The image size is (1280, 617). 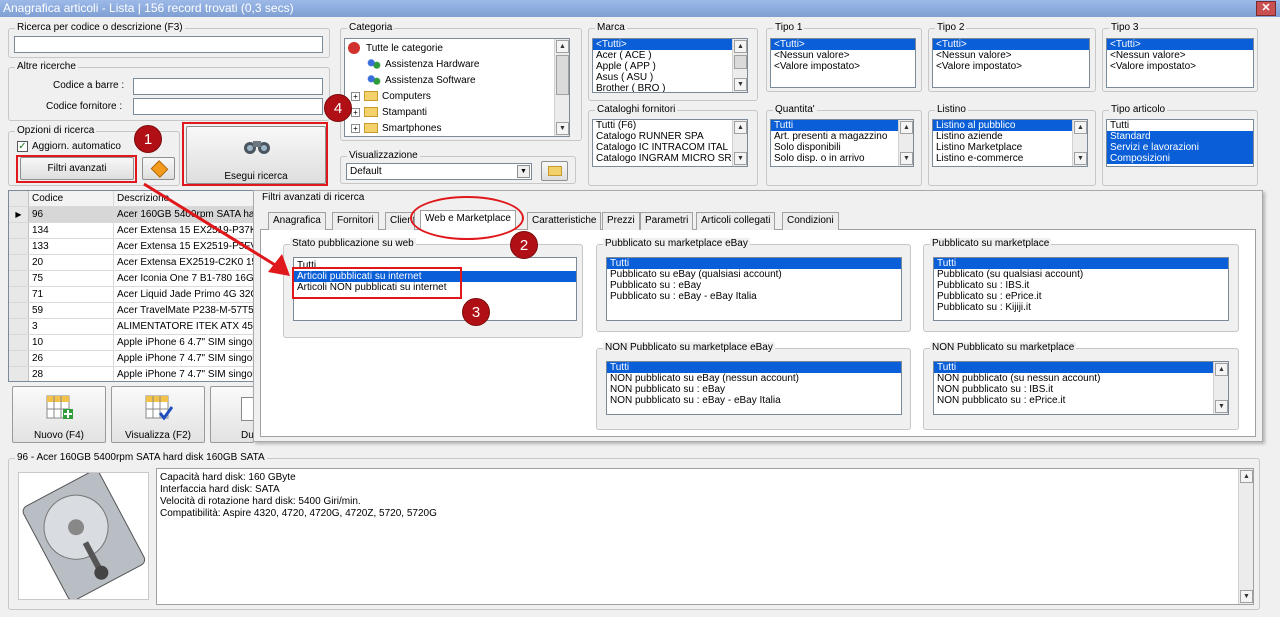 What do you see at coordinates (561, 87) in the screenshot?
I see `categoria-scrollbar: ▲ ▼` at bounding box center [561, 87].